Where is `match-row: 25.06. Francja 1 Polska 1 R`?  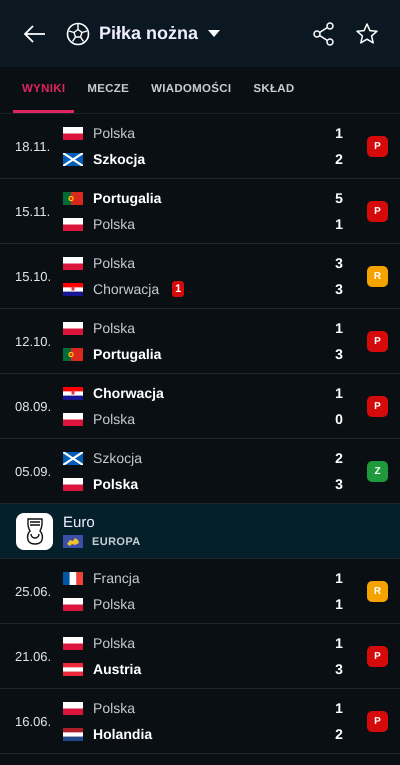 match-row: 25.06. Francja 1 Polska 1 R is located at coordinates (200, 591).